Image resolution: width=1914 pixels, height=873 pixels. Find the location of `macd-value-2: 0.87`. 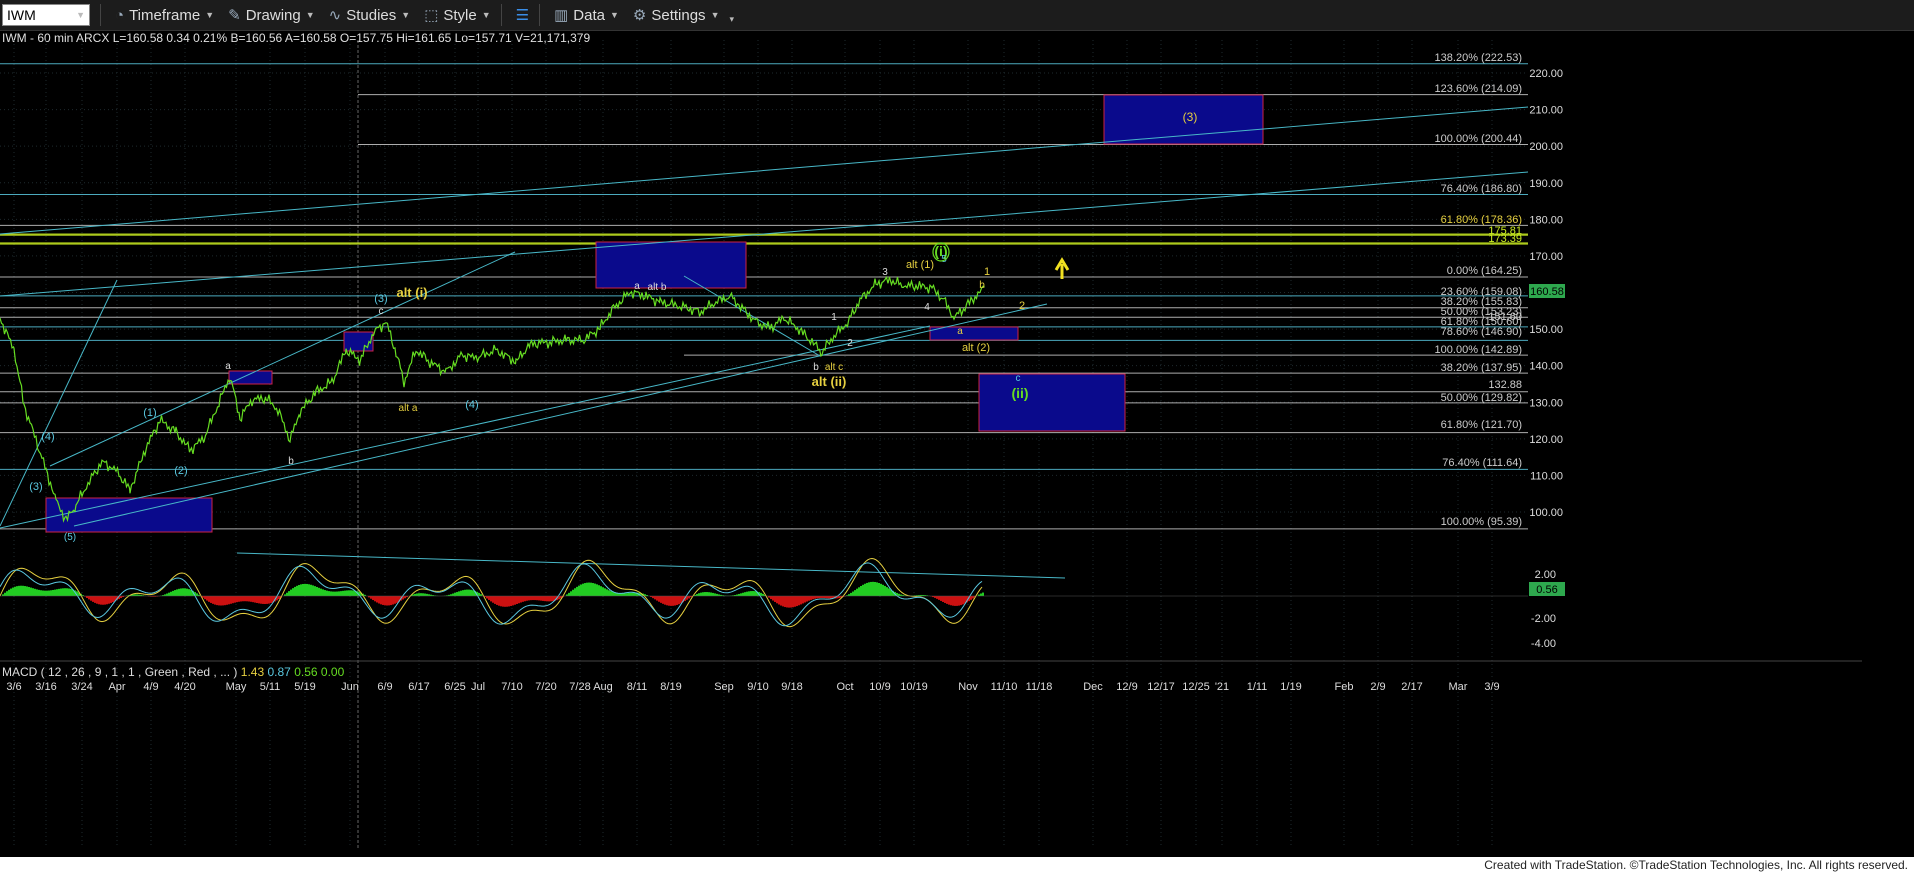

macd-value-2: 0.87 is located at coordinates (279, 672).